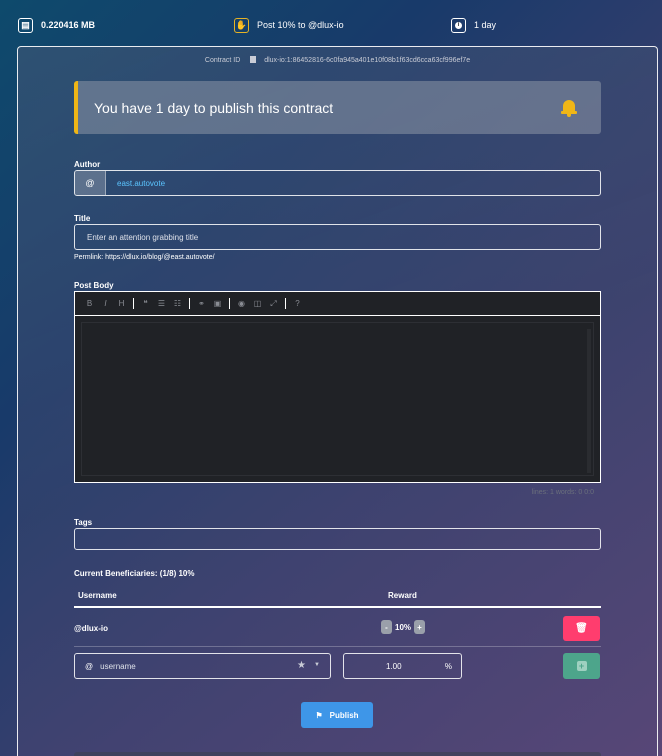 The height and width of the screenshot is (756, 662). What do you see at coordinates (118, 666) in the screenshot?
I see `username-placeholder: username` at bounding box center [118, 666].